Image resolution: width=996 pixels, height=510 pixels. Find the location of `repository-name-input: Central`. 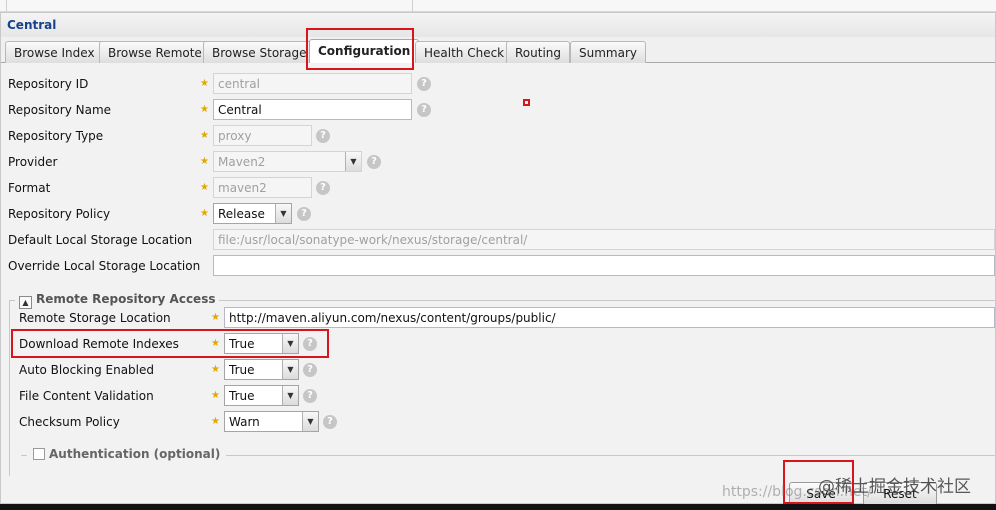

repository-name-input: Central is located at coordinates (312, 109).